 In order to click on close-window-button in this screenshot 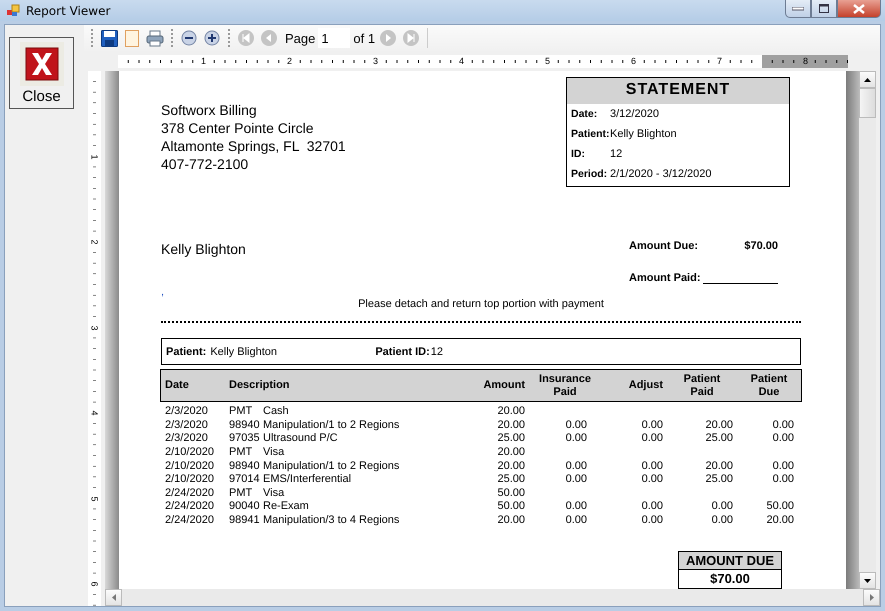, I will do `click(859, 9)`.